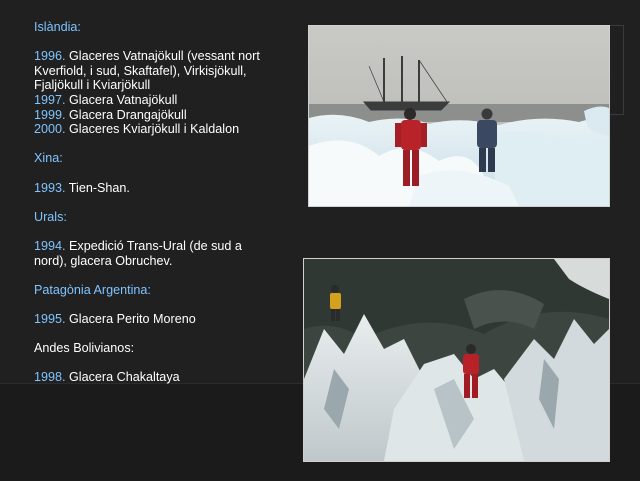 The height and width of the screenshot is (481, 640). Describe the element at coordinates (99, 187) in the screenshot. I see `entry-text: Tien-Shan.` at that location.